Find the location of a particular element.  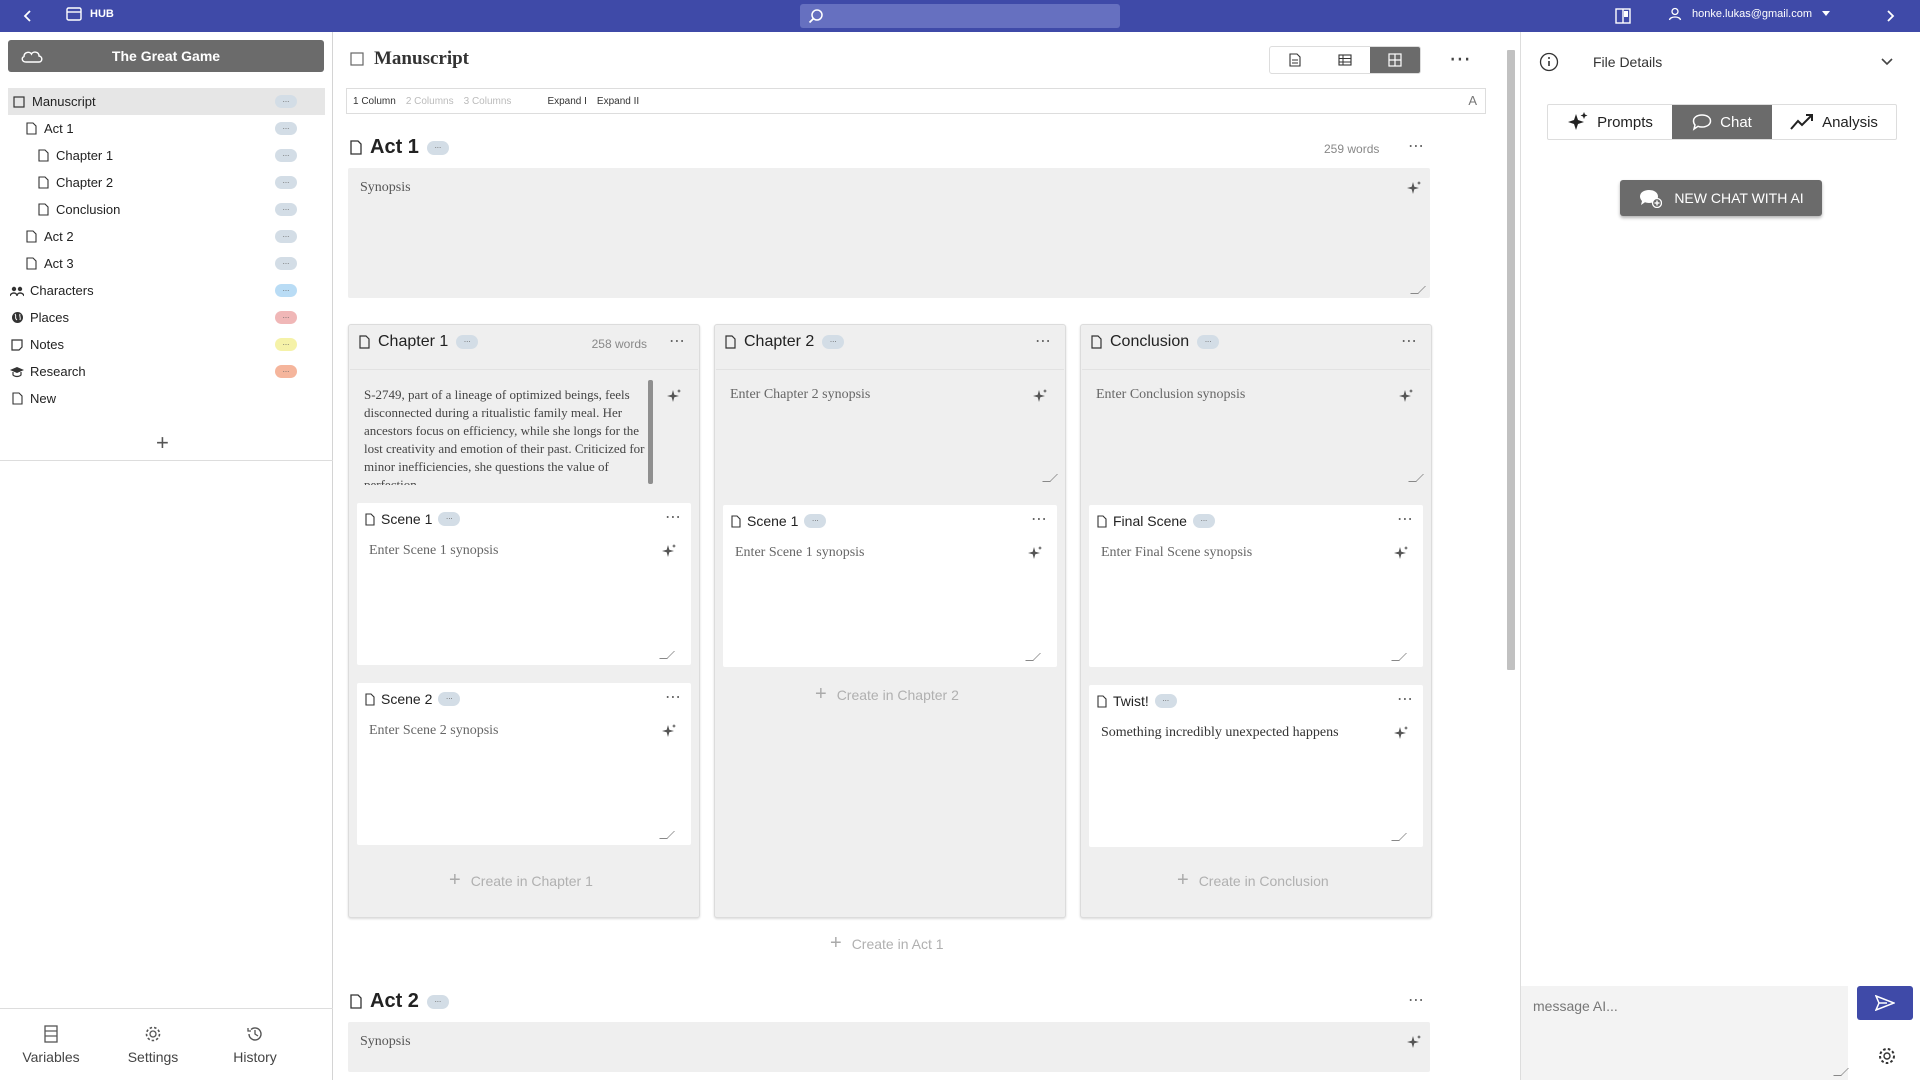

act-1-title: Act 1 is located at coordinates (394, 147).